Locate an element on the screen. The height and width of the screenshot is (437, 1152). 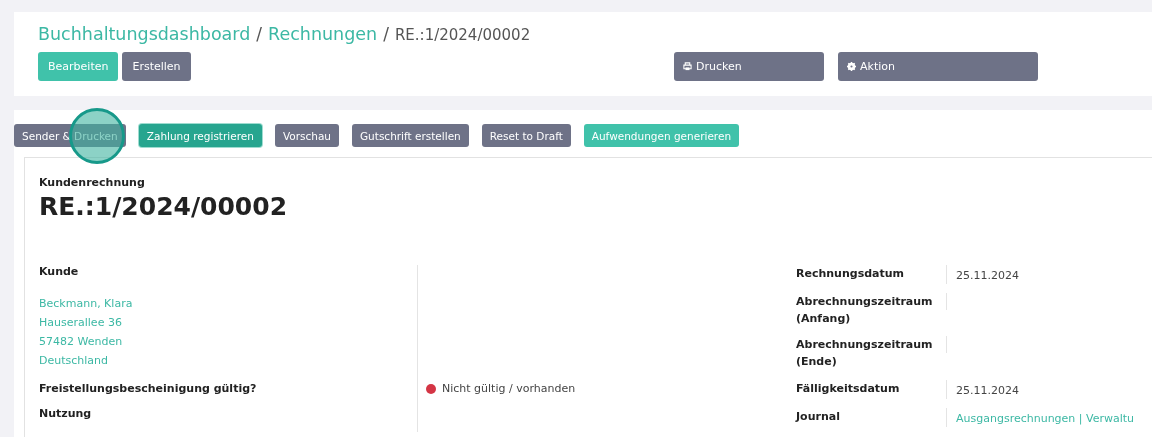
field-label: Abrechnungszeitraum (Ende) is located at coordinates (865, 354).